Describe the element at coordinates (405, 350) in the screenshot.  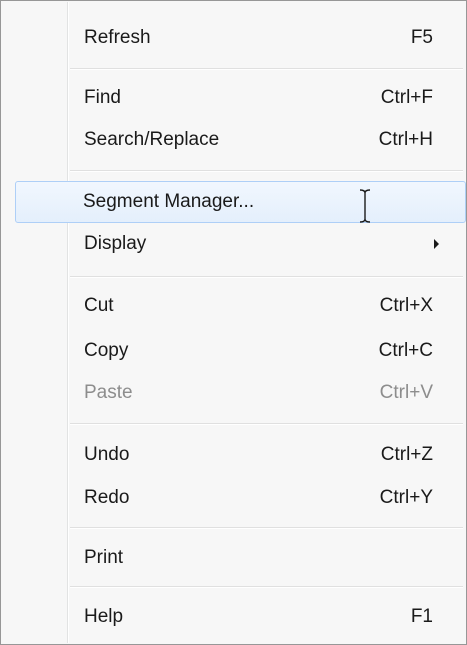
I see `menu-item-shortcut: Ctrl+C` at that location.